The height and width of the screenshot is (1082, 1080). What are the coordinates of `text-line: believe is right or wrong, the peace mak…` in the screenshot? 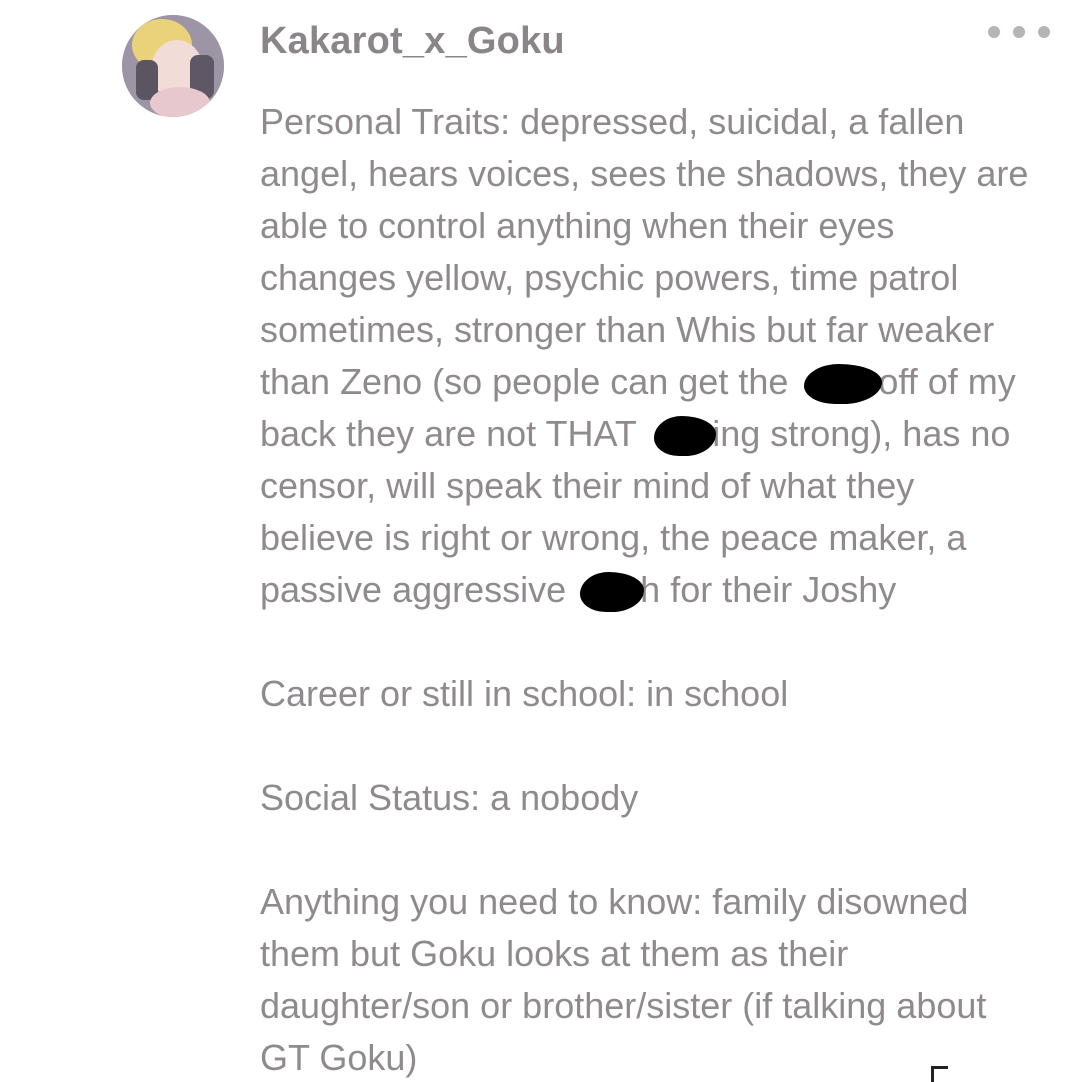 It's located at (613, 537).